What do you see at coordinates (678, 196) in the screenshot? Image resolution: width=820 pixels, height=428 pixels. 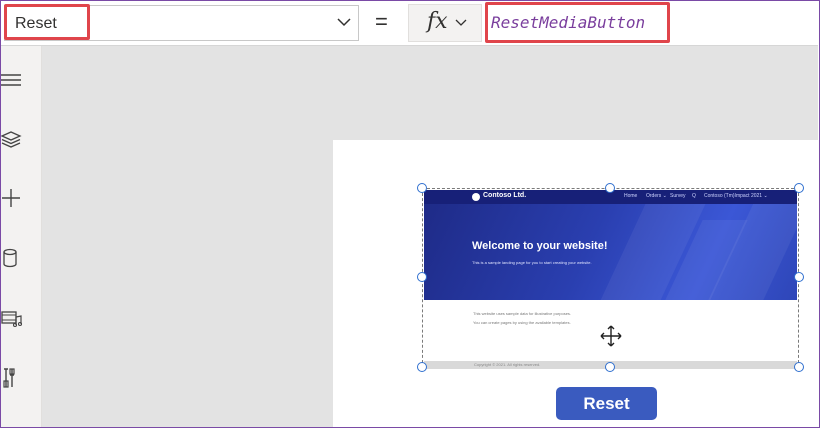 I see `website-nav-item: Survey` at bounding box center [678, 196].